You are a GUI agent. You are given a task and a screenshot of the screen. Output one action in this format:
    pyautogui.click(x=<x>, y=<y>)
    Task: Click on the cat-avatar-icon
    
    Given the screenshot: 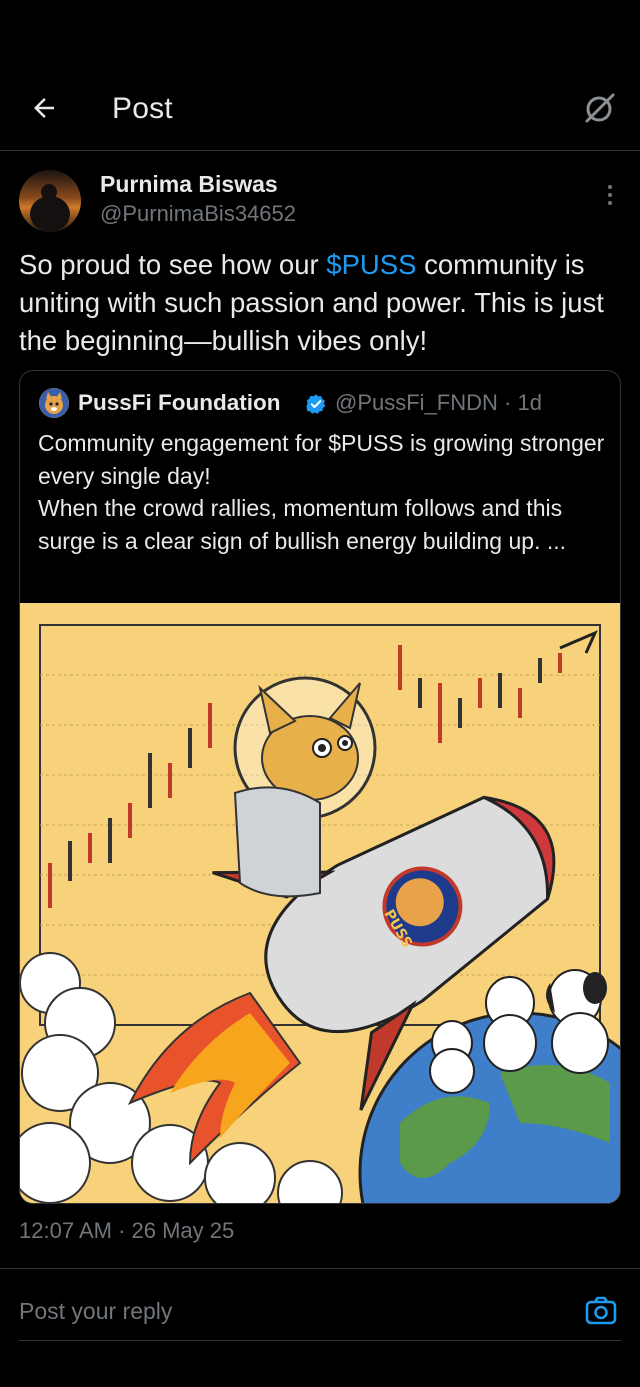 What is the action you would take?
    pyautogui.click(x=54, y=403)
    